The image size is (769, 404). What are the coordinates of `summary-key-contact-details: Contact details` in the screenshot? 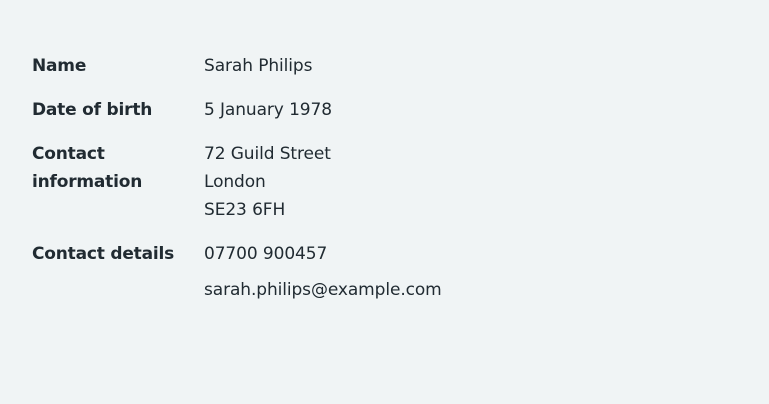 It's located at (103, 254).